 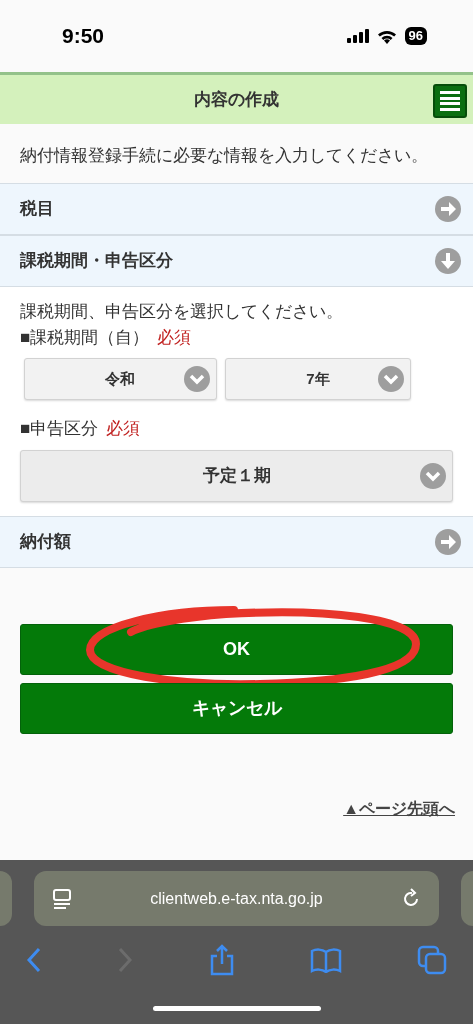 What do you see at coordinates (236, 649) in the screenshot?
I see `ok-button: OK` at bounding box center [236, 649].